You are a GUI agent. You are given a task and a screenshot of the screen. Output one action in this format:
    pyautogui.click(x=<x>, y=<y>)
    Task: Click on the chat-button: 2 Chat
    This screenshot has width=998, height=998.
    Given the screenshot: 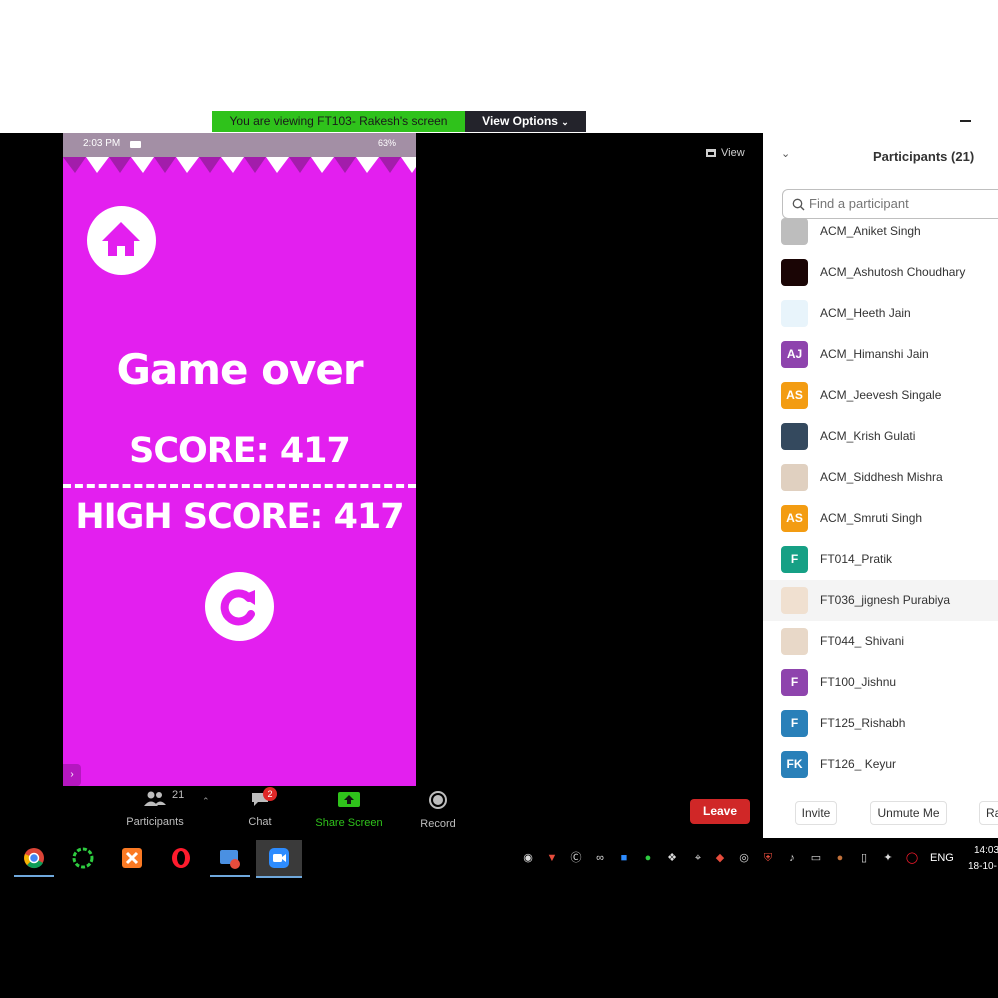 What is the action you would take?
    pyautogui.click(x=260, y=807)
    